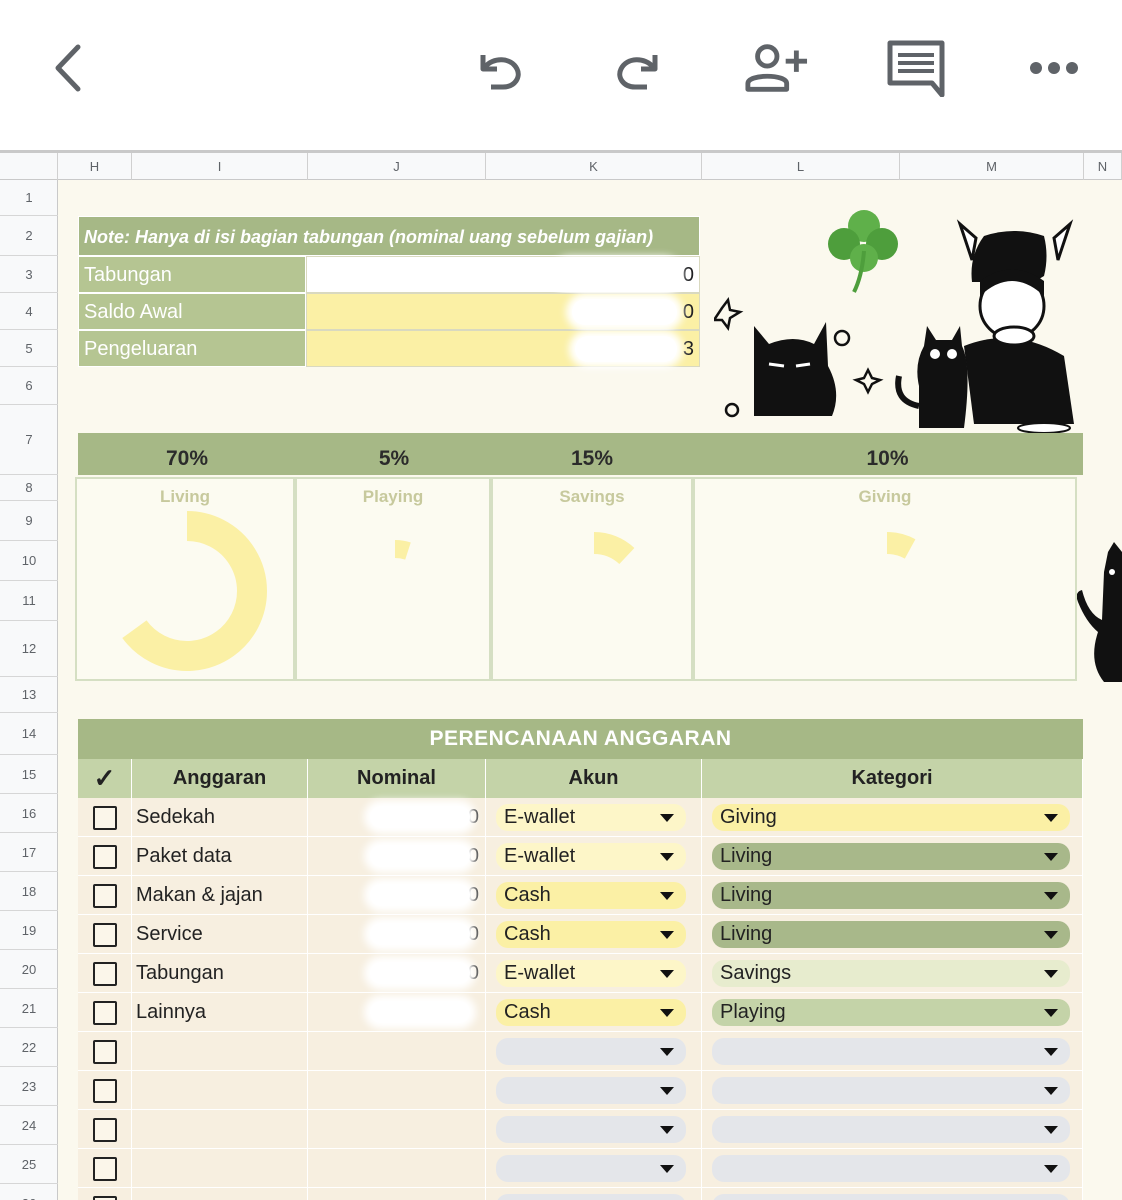 This screenshot has height=1200, width=1122. I want to click on column-header: M, so click(992, 166).